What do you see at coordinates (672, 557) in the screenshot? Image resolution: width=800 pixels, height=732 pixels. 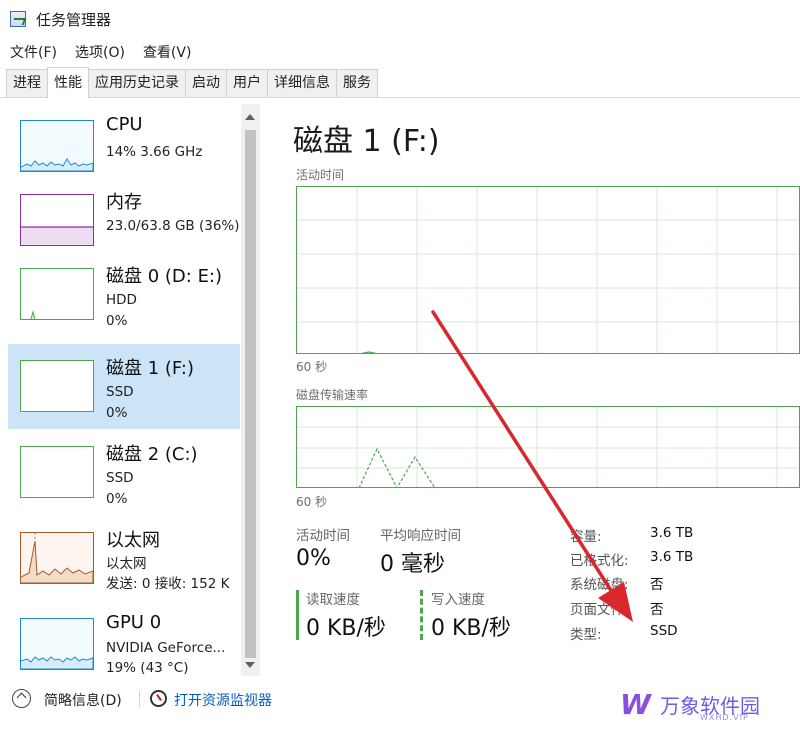 I see `formatted-value: 3.6 TB` at bounding box center [672, 557].